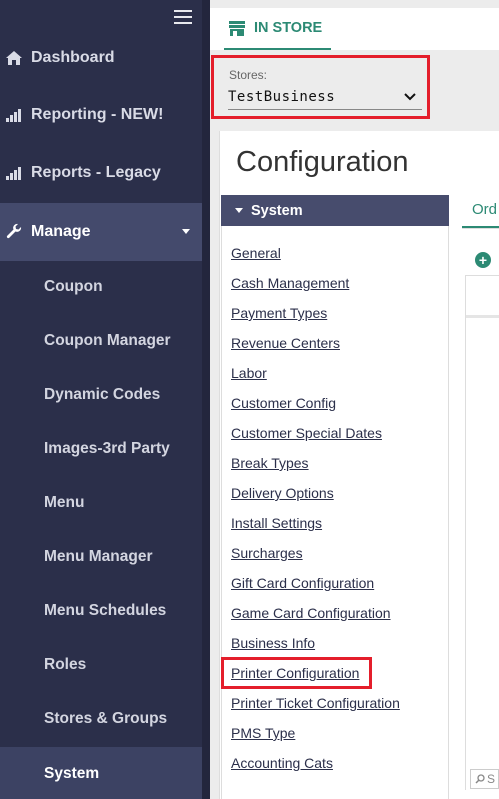 This screenshot has width=499, height=799. Describe the element at coordinates (354, 29) in the screenshot. I see `top-tab-bar: IN STORE` at that location.